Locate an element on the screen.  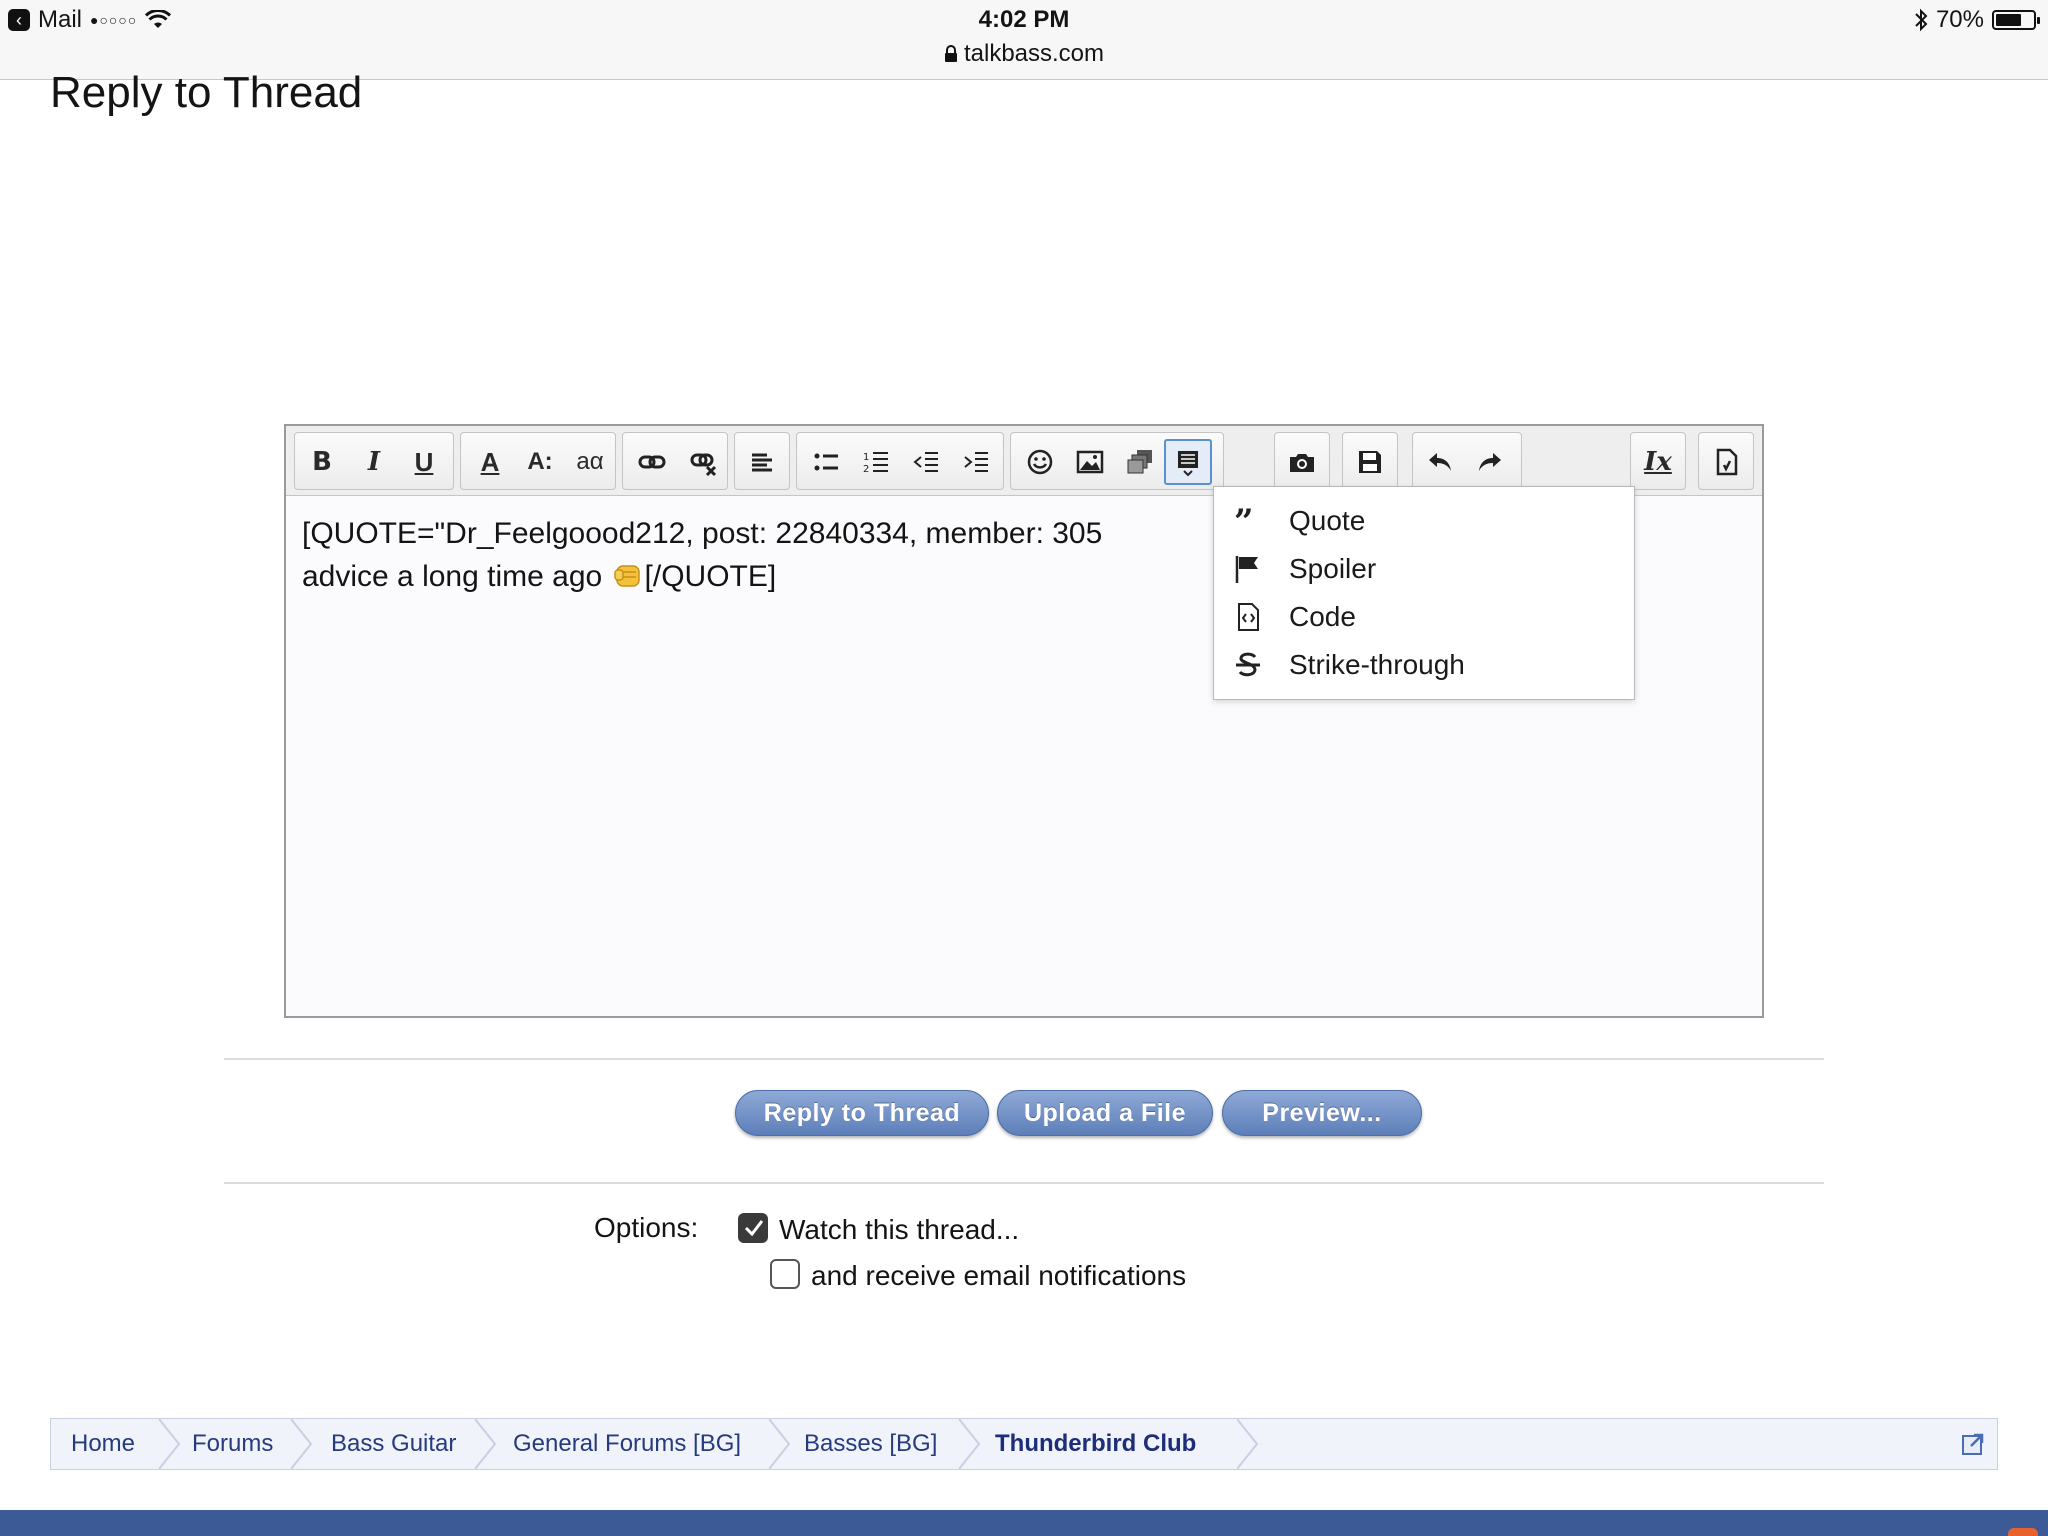
image-icon is located at coordinates (1090, 462).